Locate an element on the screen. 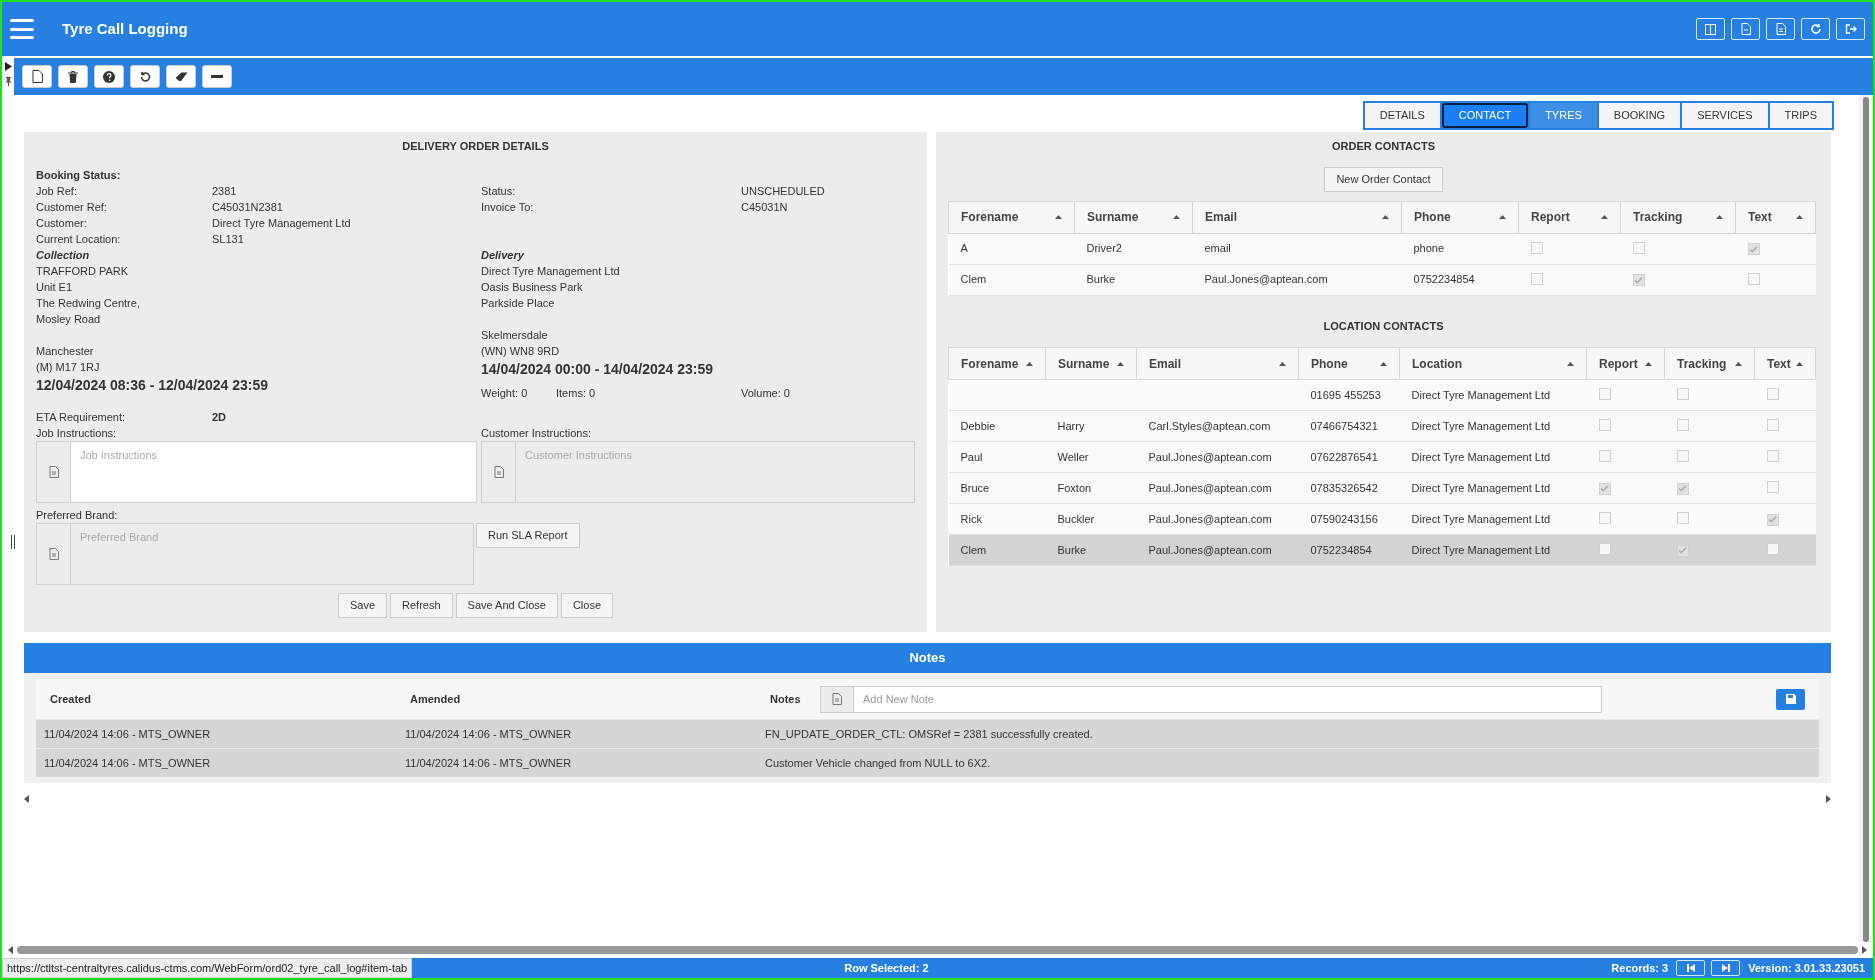 Image resolution: width=1875 pixels, height=980 pixels. table-cell: Clem is located at coordinates (997, 550).